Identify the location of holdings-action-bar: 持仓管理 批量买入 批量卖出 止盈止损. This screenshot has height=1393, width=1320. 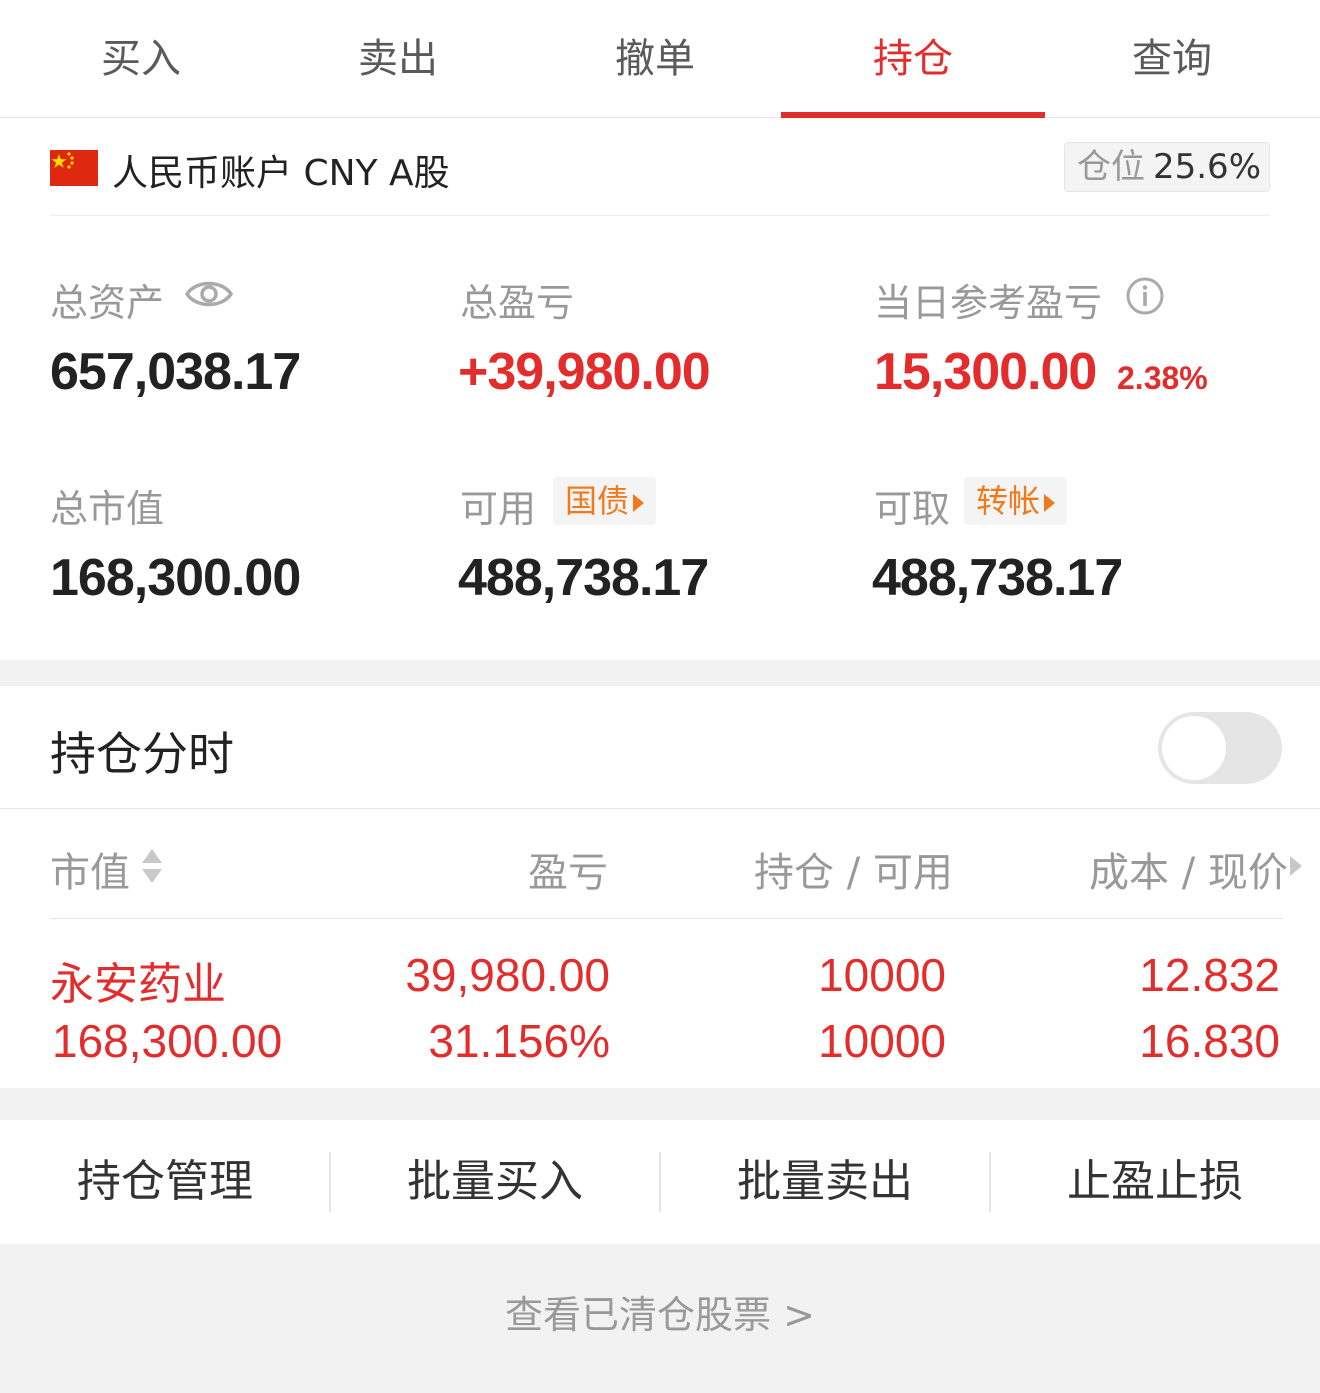
(660, 1182).